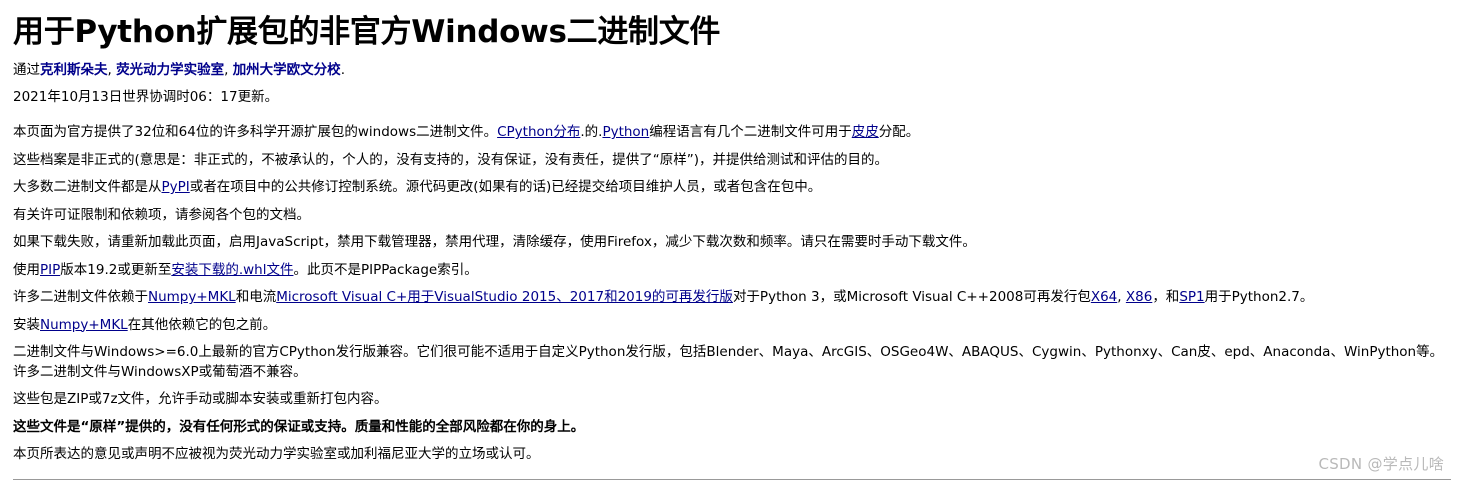  Describe the element at coordinates (342, 70) in the screenshot. I see `authors-suffix: .` at that location.